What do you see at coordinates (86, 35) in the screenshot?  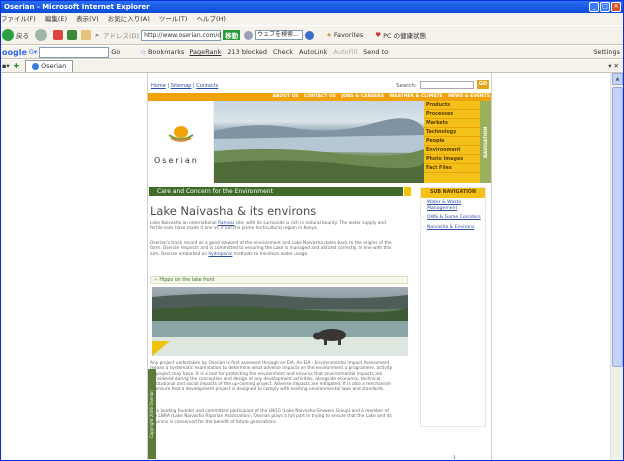 I see `home-icon` at bounding box center [86, 35].